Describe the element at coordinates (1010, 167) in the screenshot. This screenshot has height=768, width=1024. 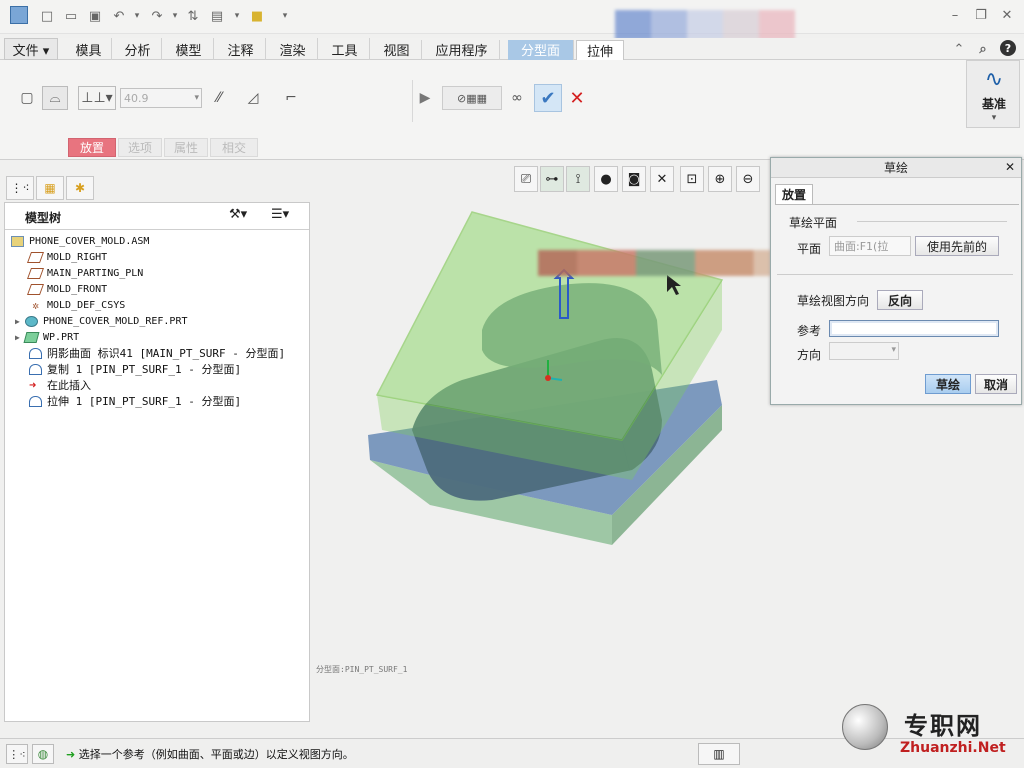
I see `dialog-close-icon: ✕` at that location.